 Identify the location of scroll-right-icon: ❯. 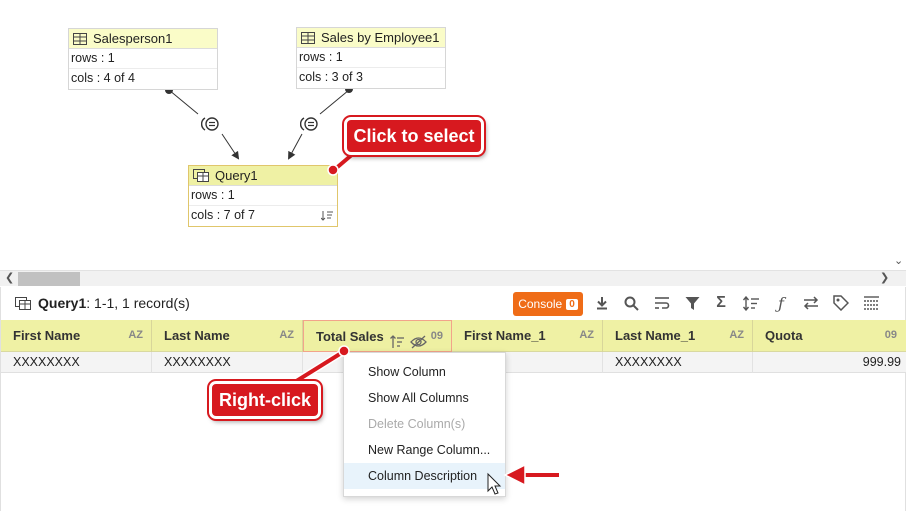
(884, 278).